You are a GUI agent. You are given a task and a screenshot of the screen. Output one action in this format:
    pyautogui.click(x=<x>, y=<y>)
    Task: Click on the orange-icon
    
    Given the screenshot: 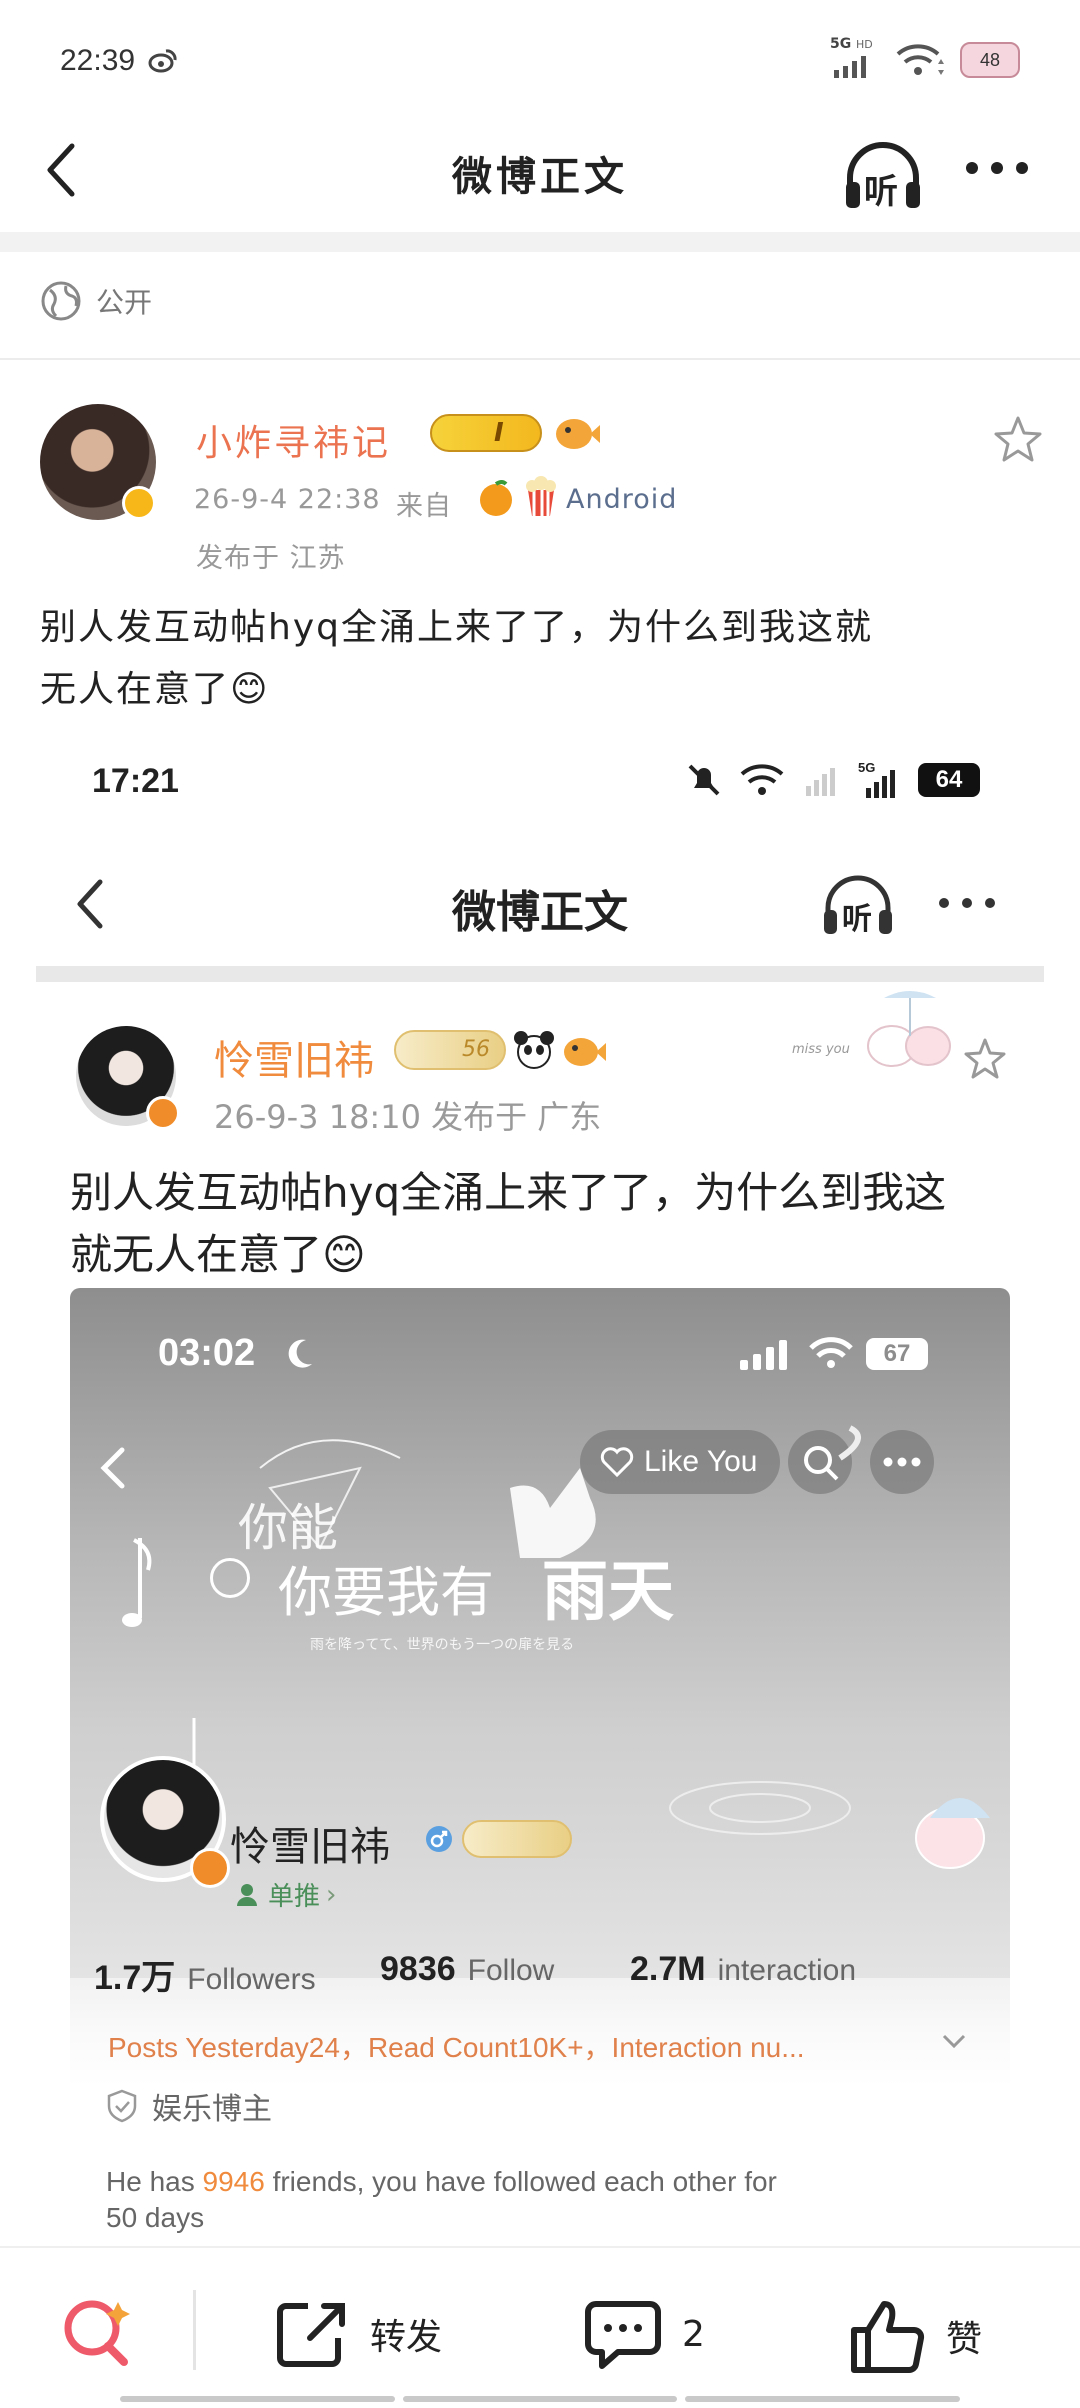 What is the action you would take?
    pyautogui.click(x=496, y=498)
    